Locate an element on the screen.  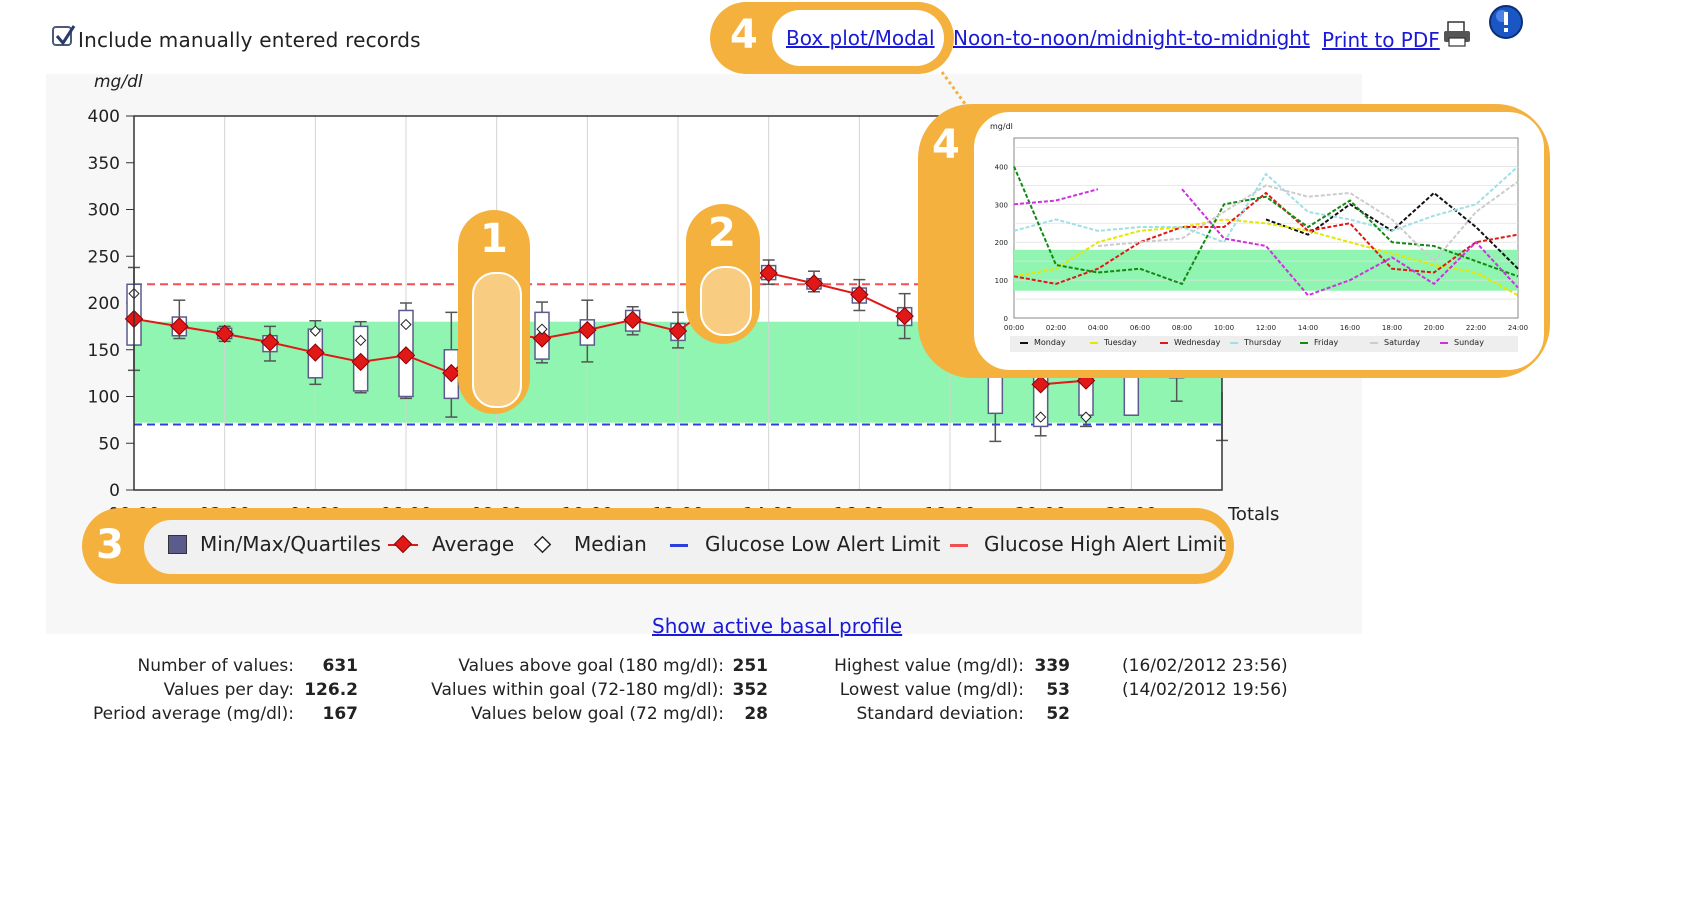
stat-value: 631 is located at coordinates (340, 666).